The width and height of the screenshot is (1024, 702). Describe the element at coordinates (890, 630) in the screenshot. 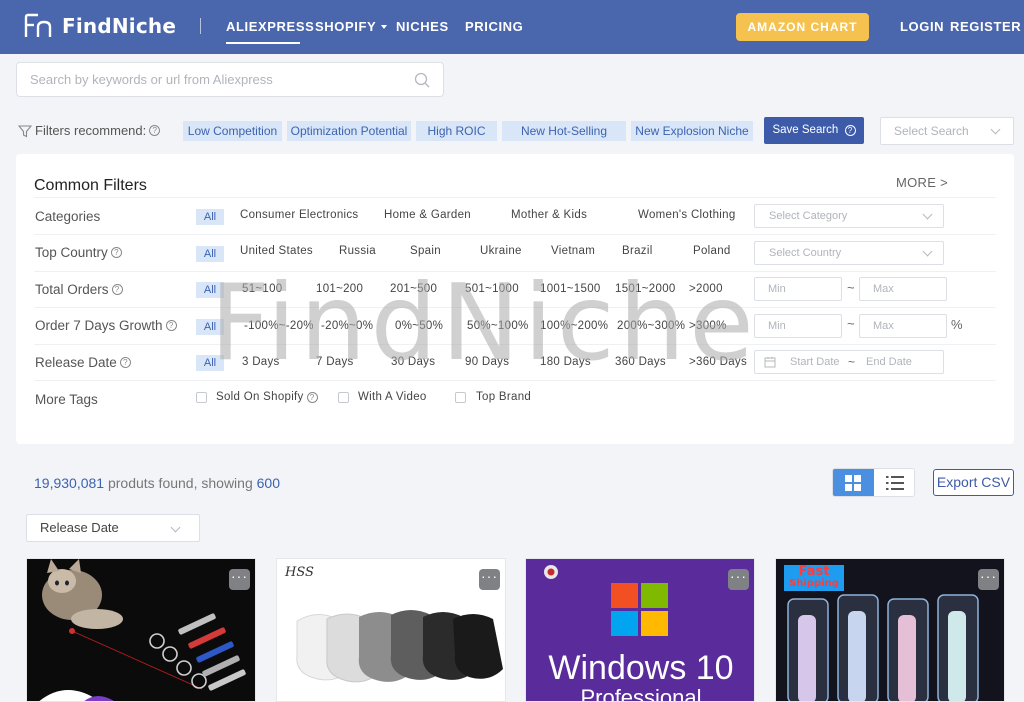

I see `product-card: Fast Shipping ···` at that location.